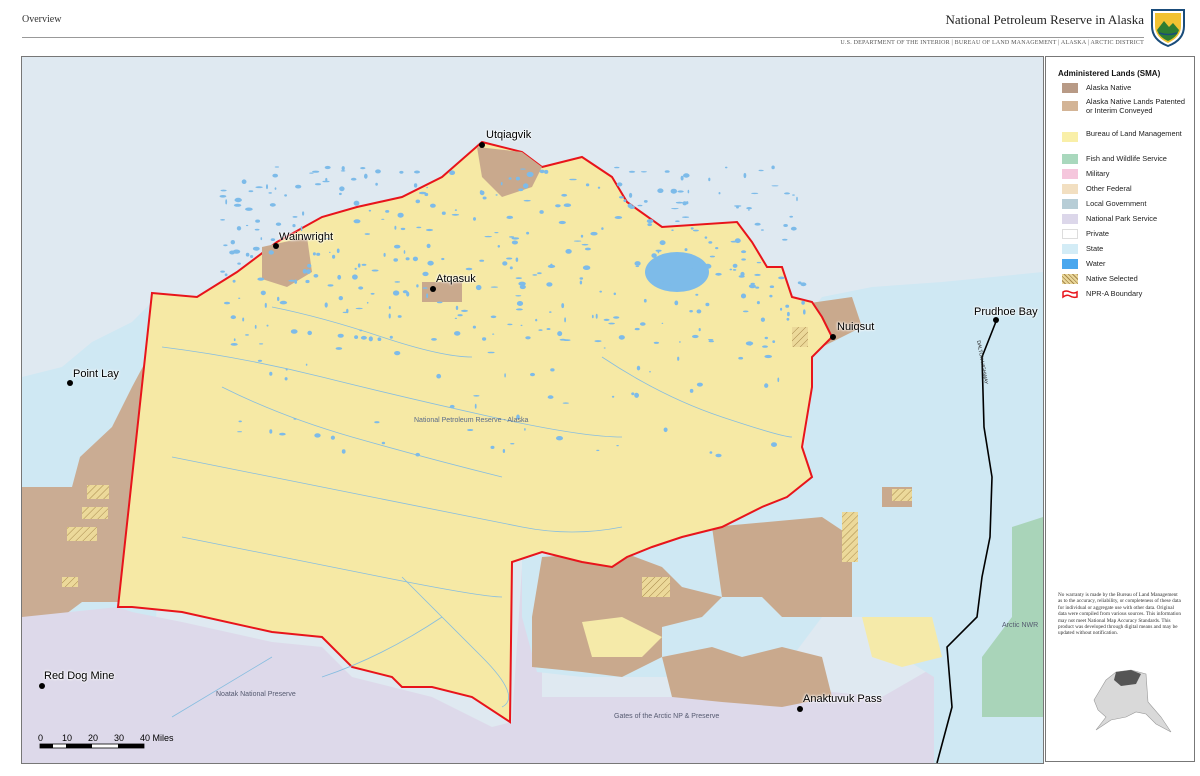 This screenshot has height=776, width=1200. Describe the element at coordinates (306, 237) in the screenshot. I see `town-label-wainwright: Wainwright` at that location.